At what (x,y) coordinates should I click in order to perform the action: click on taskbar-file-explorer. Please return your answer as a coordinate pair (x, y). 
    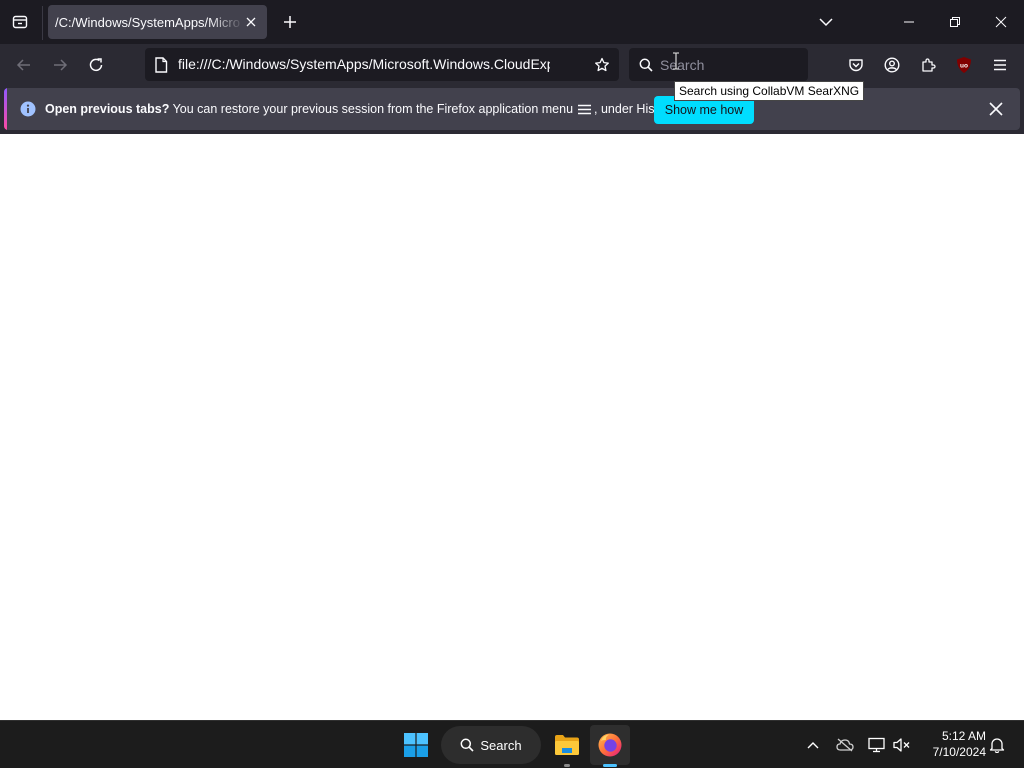
    Looking at the image, I should click on (567, 746).